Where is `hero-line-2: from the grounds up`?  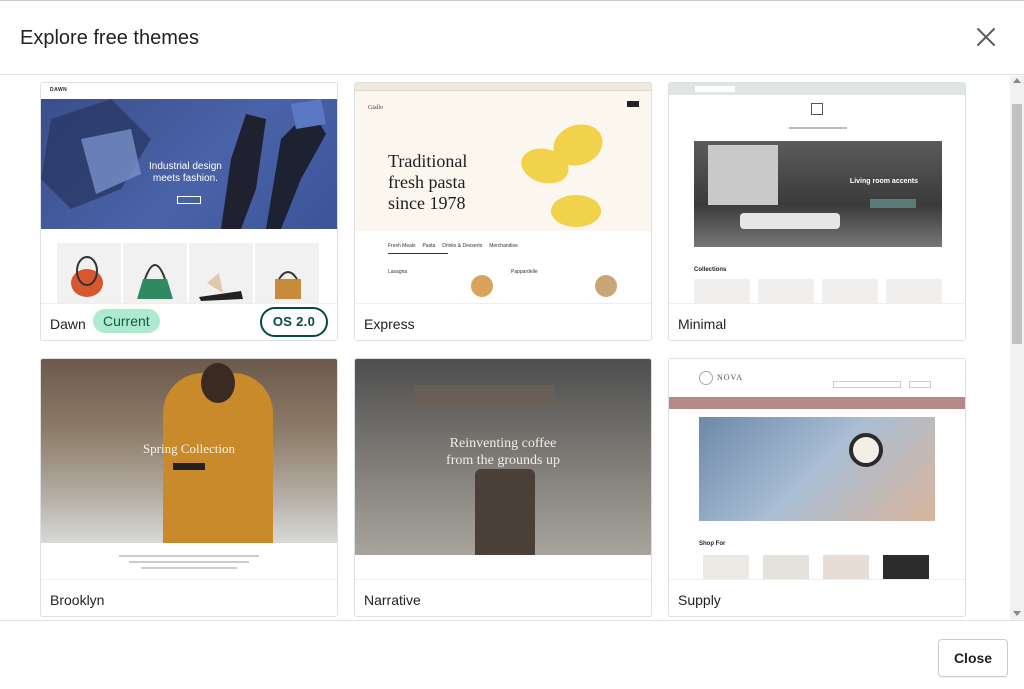
hero-line-2: from the grounds up is located at coordinates (503, 460).